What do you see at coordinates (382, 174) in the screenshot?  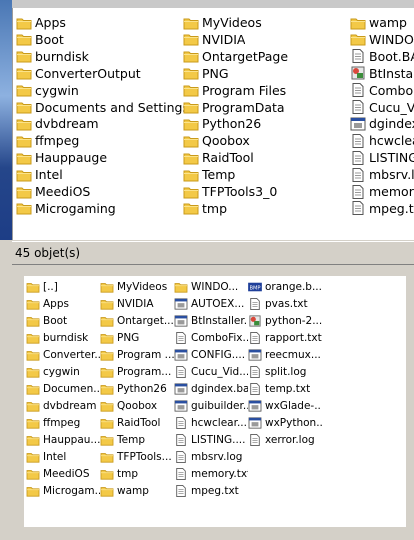 I see `file-item-mbsrv-lo: mbsrv.lo` at bounding box center [382, 174].